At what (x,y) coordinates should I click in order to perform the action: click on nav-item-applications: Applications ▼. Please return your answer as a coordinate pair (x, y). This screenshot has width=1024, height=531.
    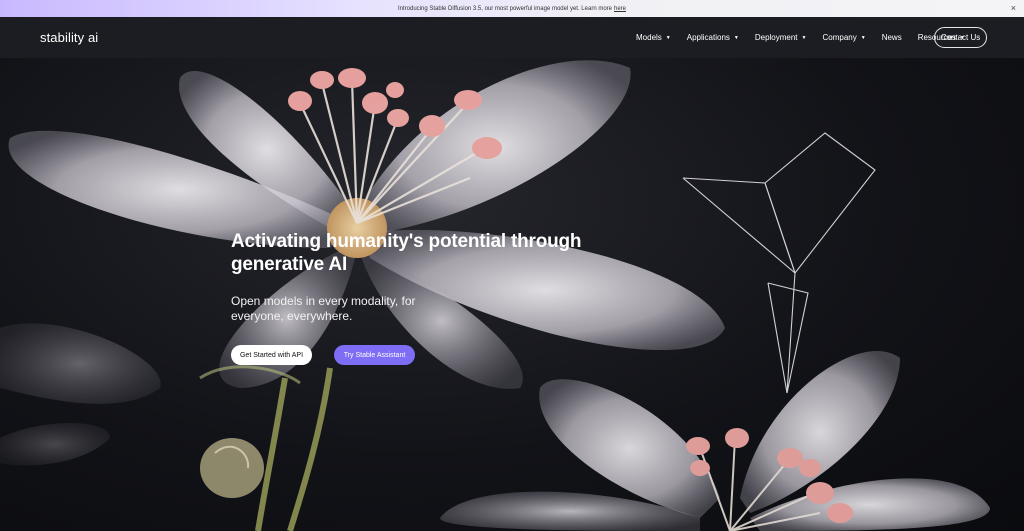
    Looking at the image, I should click on (713, 37).